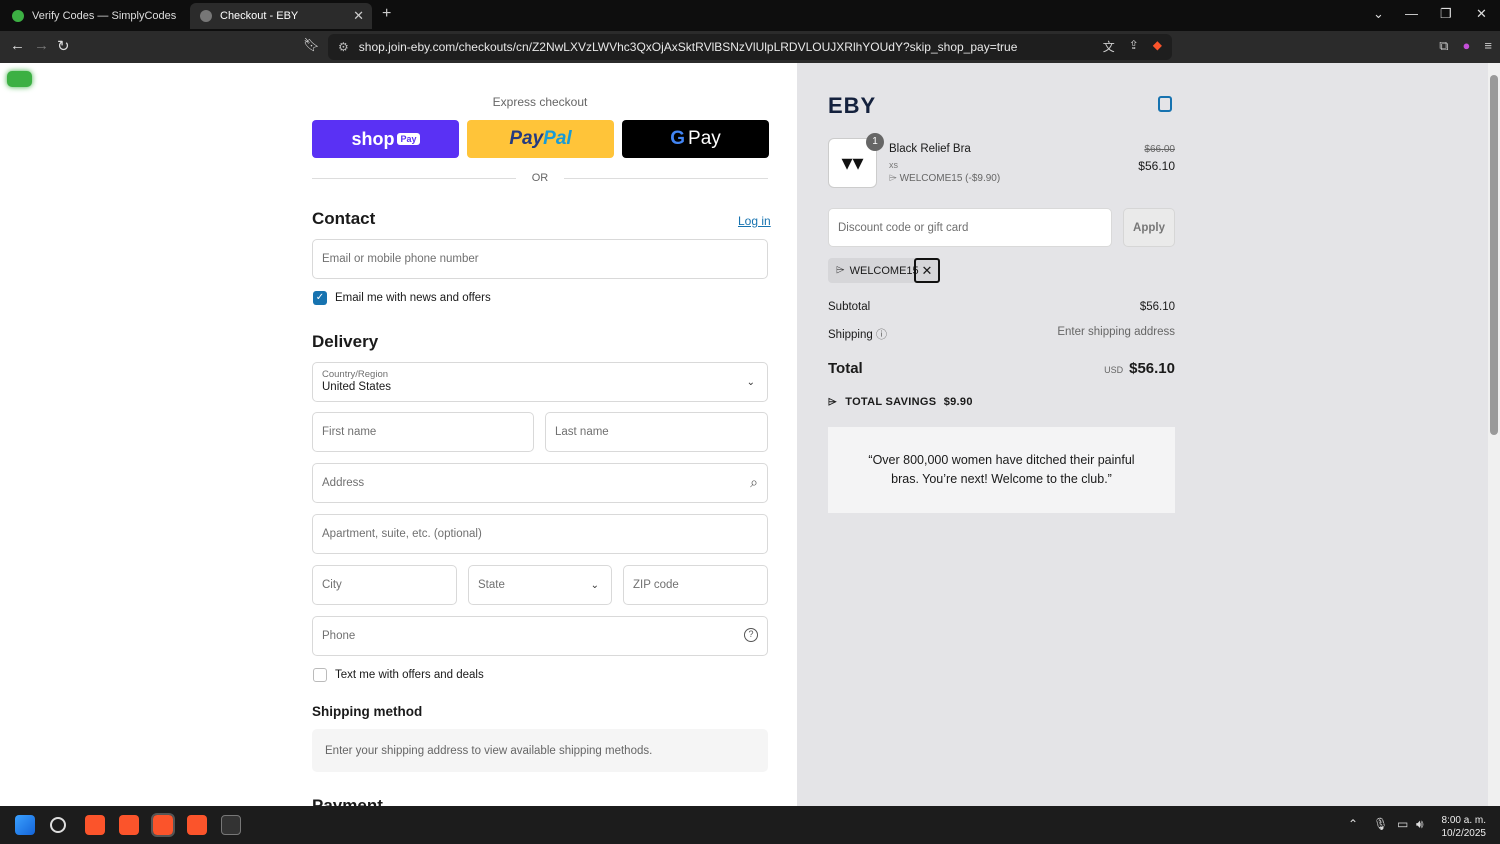  Describe the element at coordinates (881, 335) in the screenshot. I see `info-icon: ⓘ` at that location.